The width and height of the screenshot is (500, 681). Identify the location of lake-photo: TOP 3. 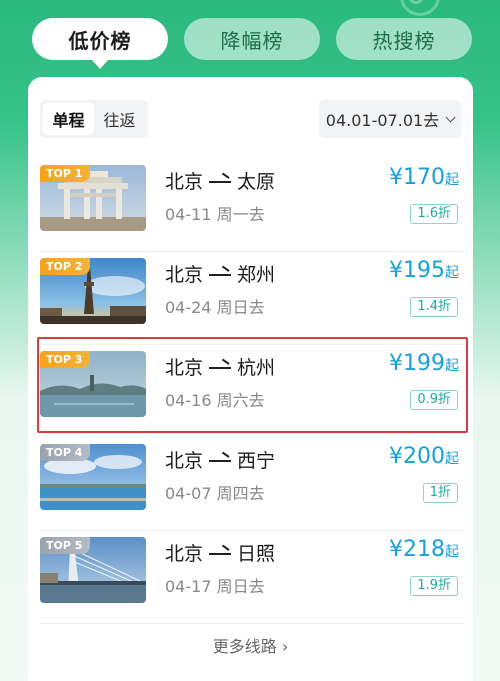
(93, 384).